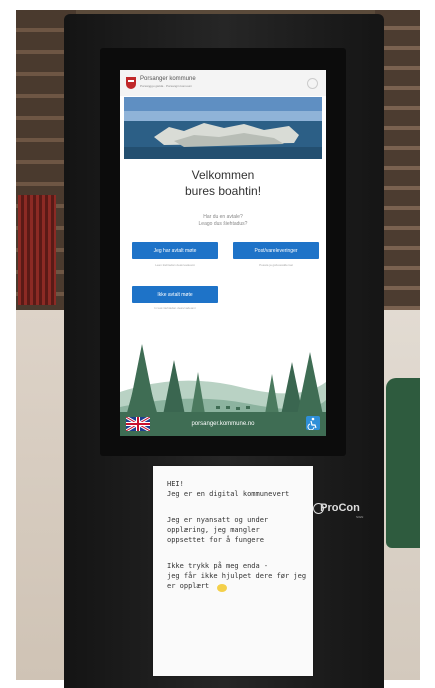  I want to click on crest-icon, so click(131, 83).